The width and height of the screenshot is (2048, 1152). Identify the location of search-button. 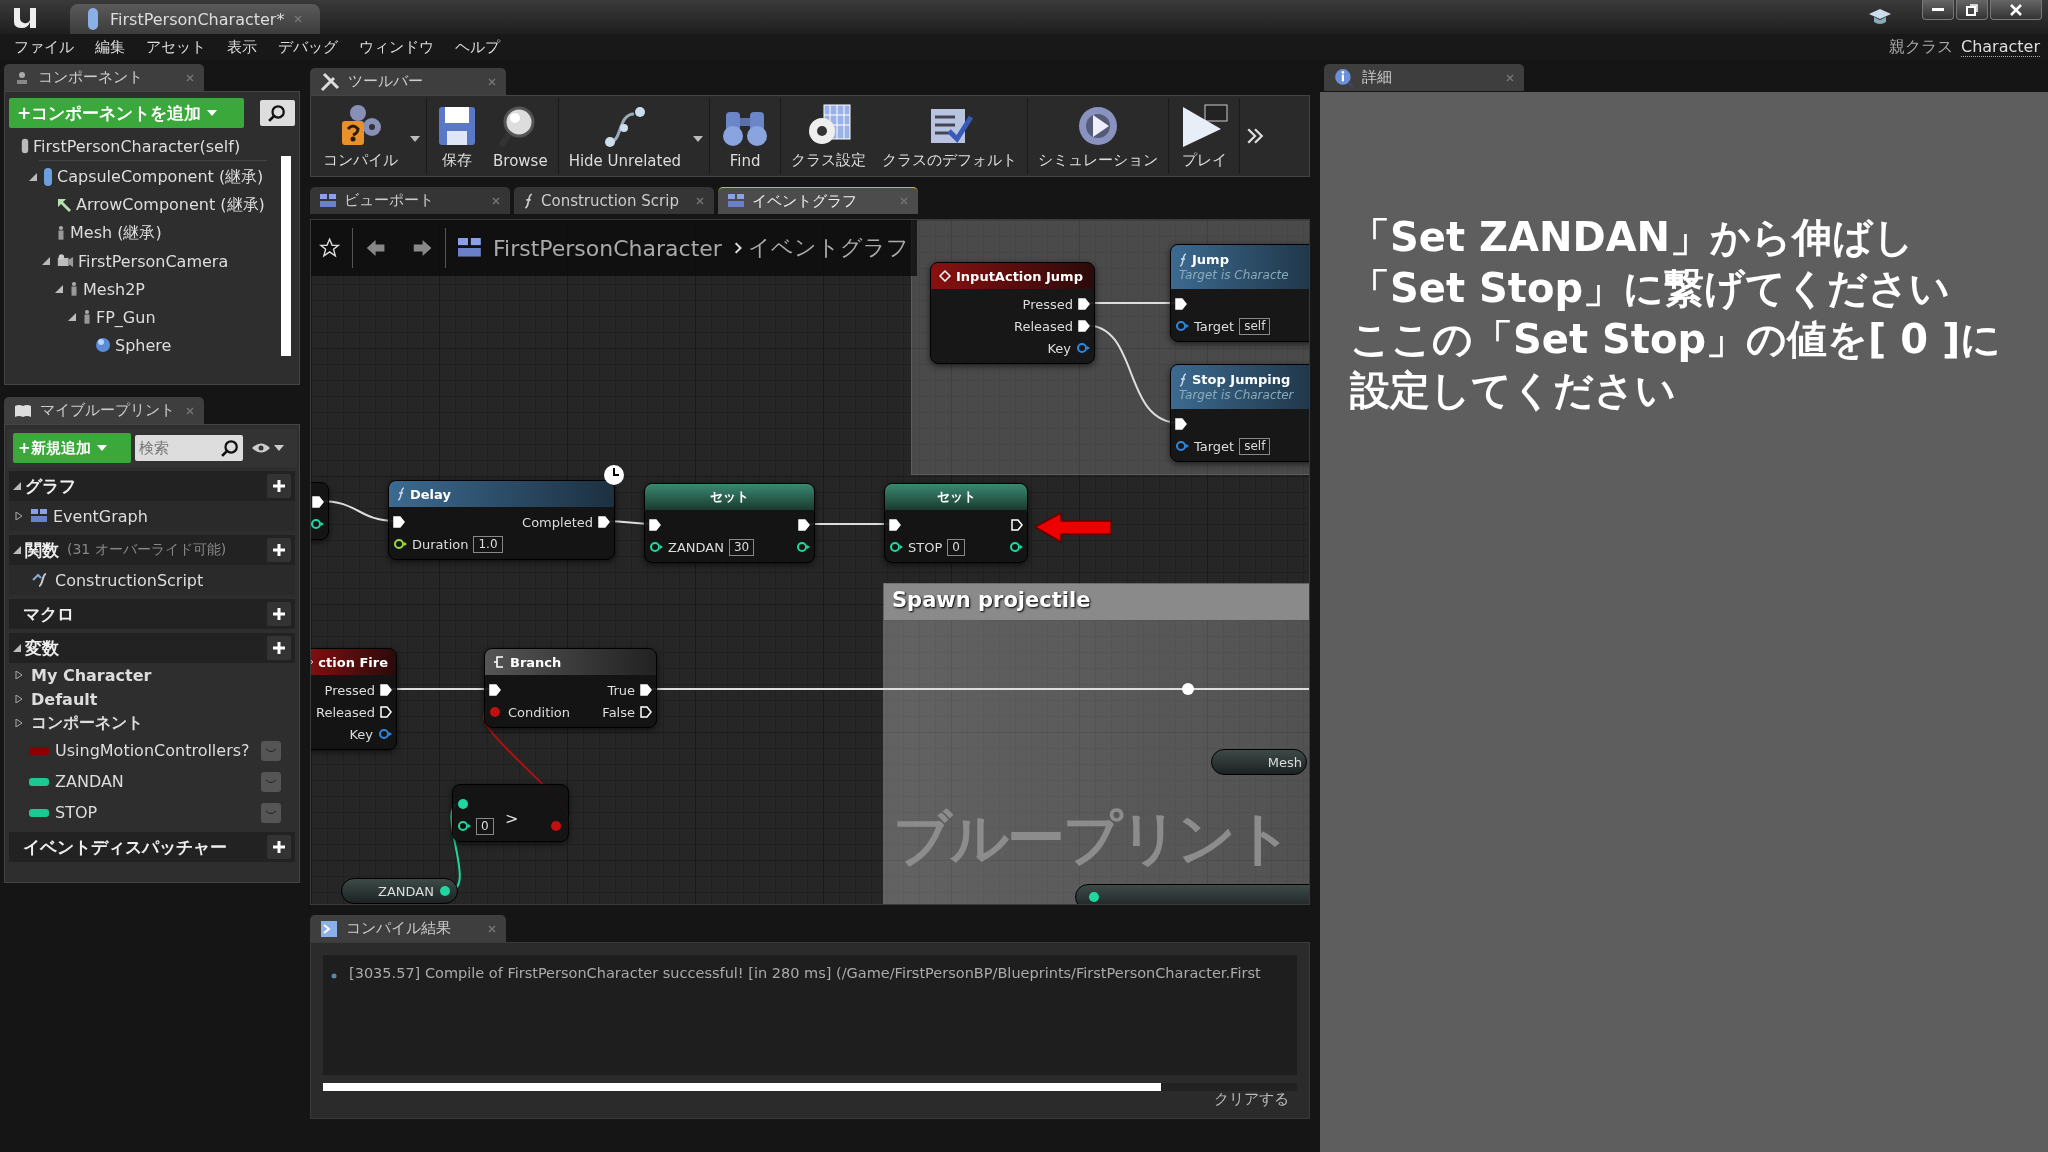
(277, 113).